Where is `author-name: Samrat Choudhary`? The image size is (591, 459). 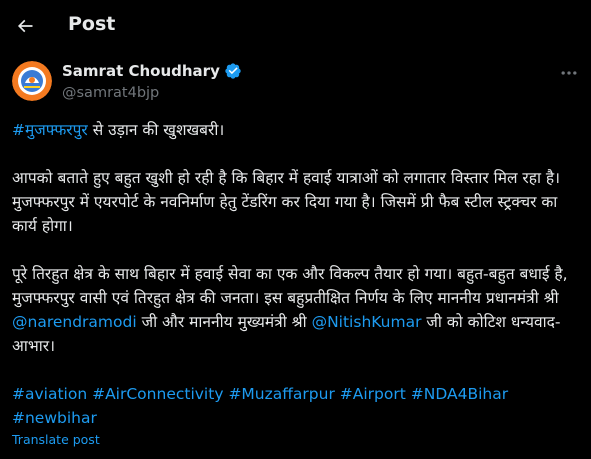 author-name: Samrat Choudhary is located at coordinates (141, 71).